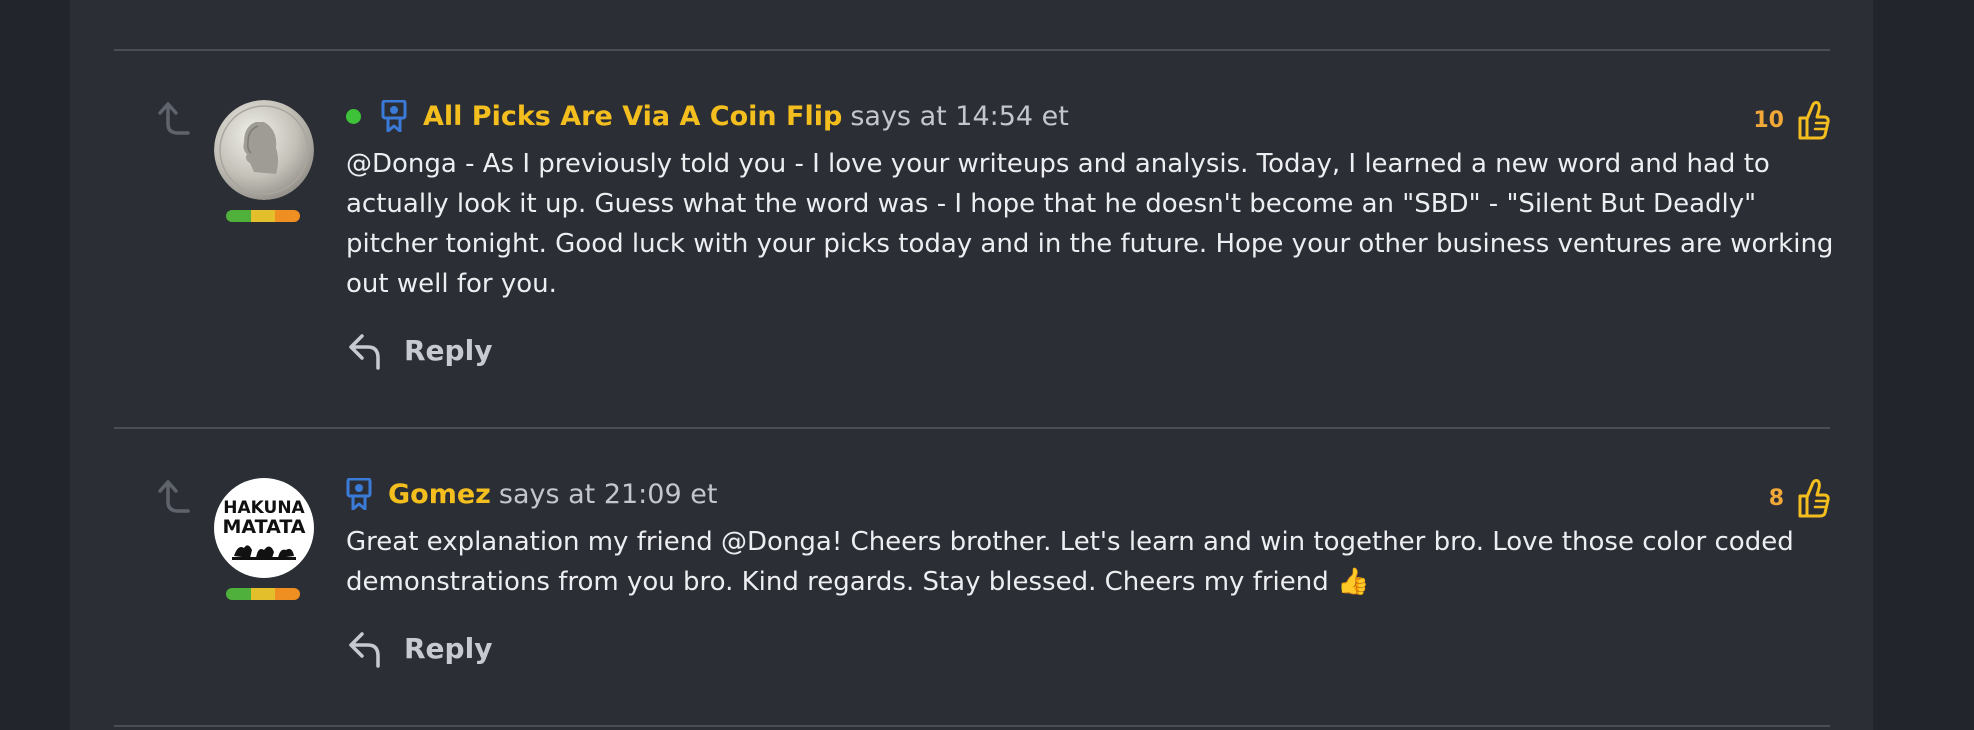 The image size is (1974, 730). What do you see at coordinates (353, 116) in the screenshot?
I see `online-status-dot` at bounding box center [353, 116].